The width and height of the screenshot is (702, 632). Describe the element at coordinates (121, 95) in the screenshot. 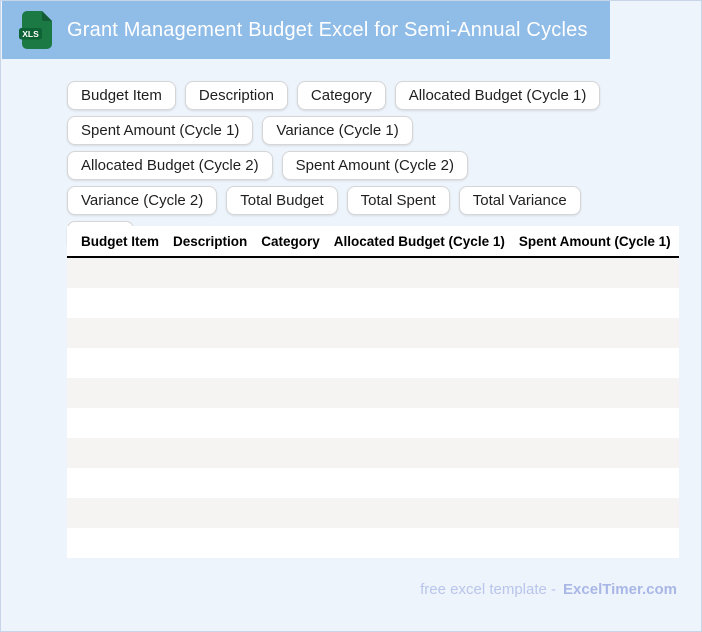

I see `chip-budget-item: Budget Item` at that location.